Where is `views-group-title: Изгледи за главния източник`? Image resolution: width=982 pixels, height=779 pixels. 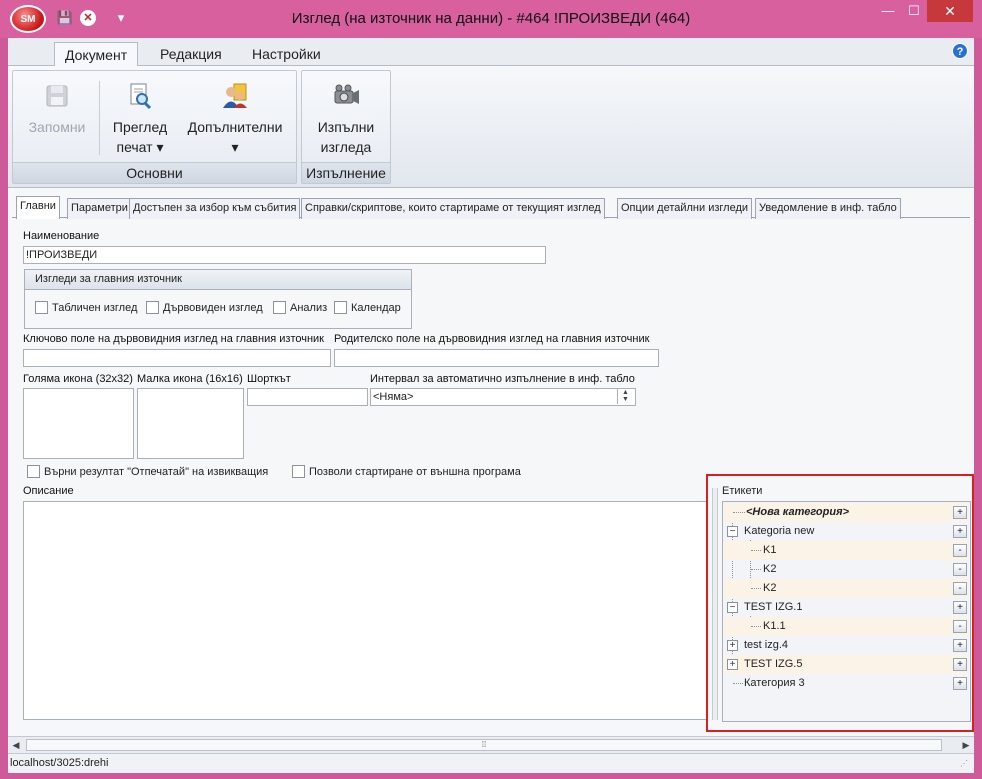
views-group-title: Изгледи за главния източник is located at coordinates (218, 280).